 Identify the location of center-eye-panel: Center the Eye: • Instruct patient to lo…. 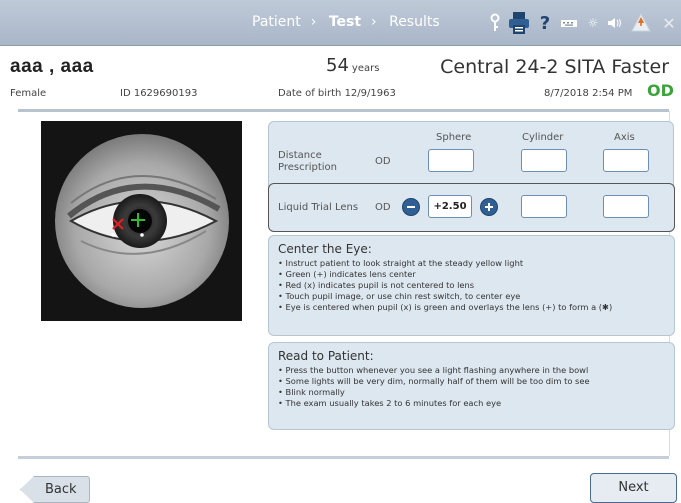
(471, 285).